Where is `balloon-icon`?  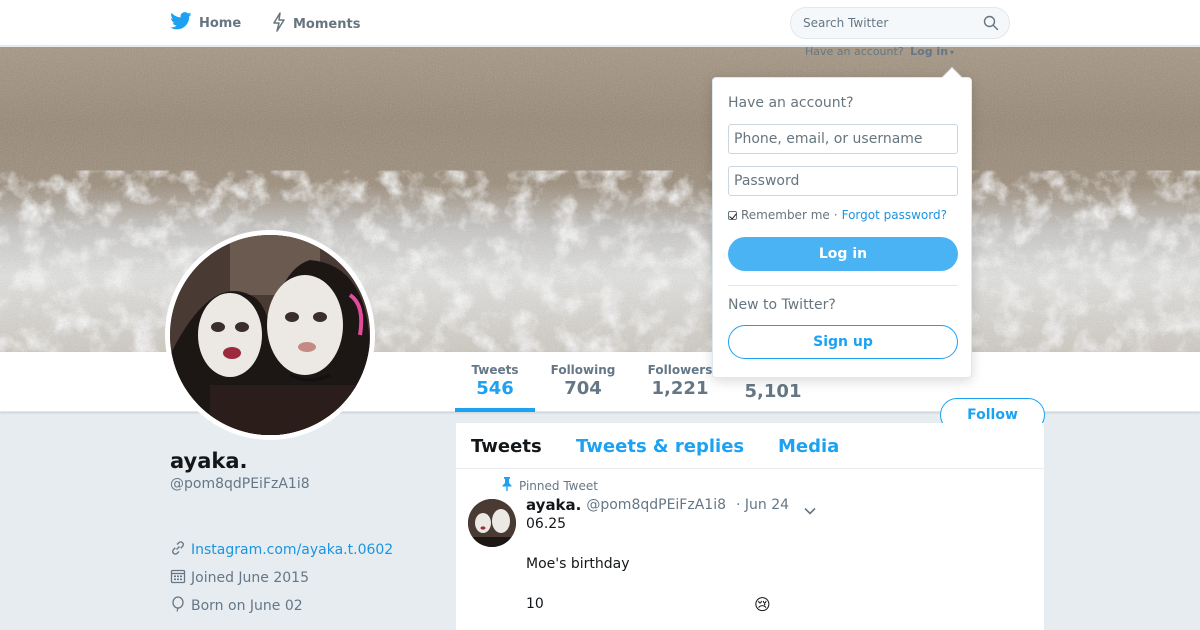 balloon-icon is located at coordinates (178, 606).